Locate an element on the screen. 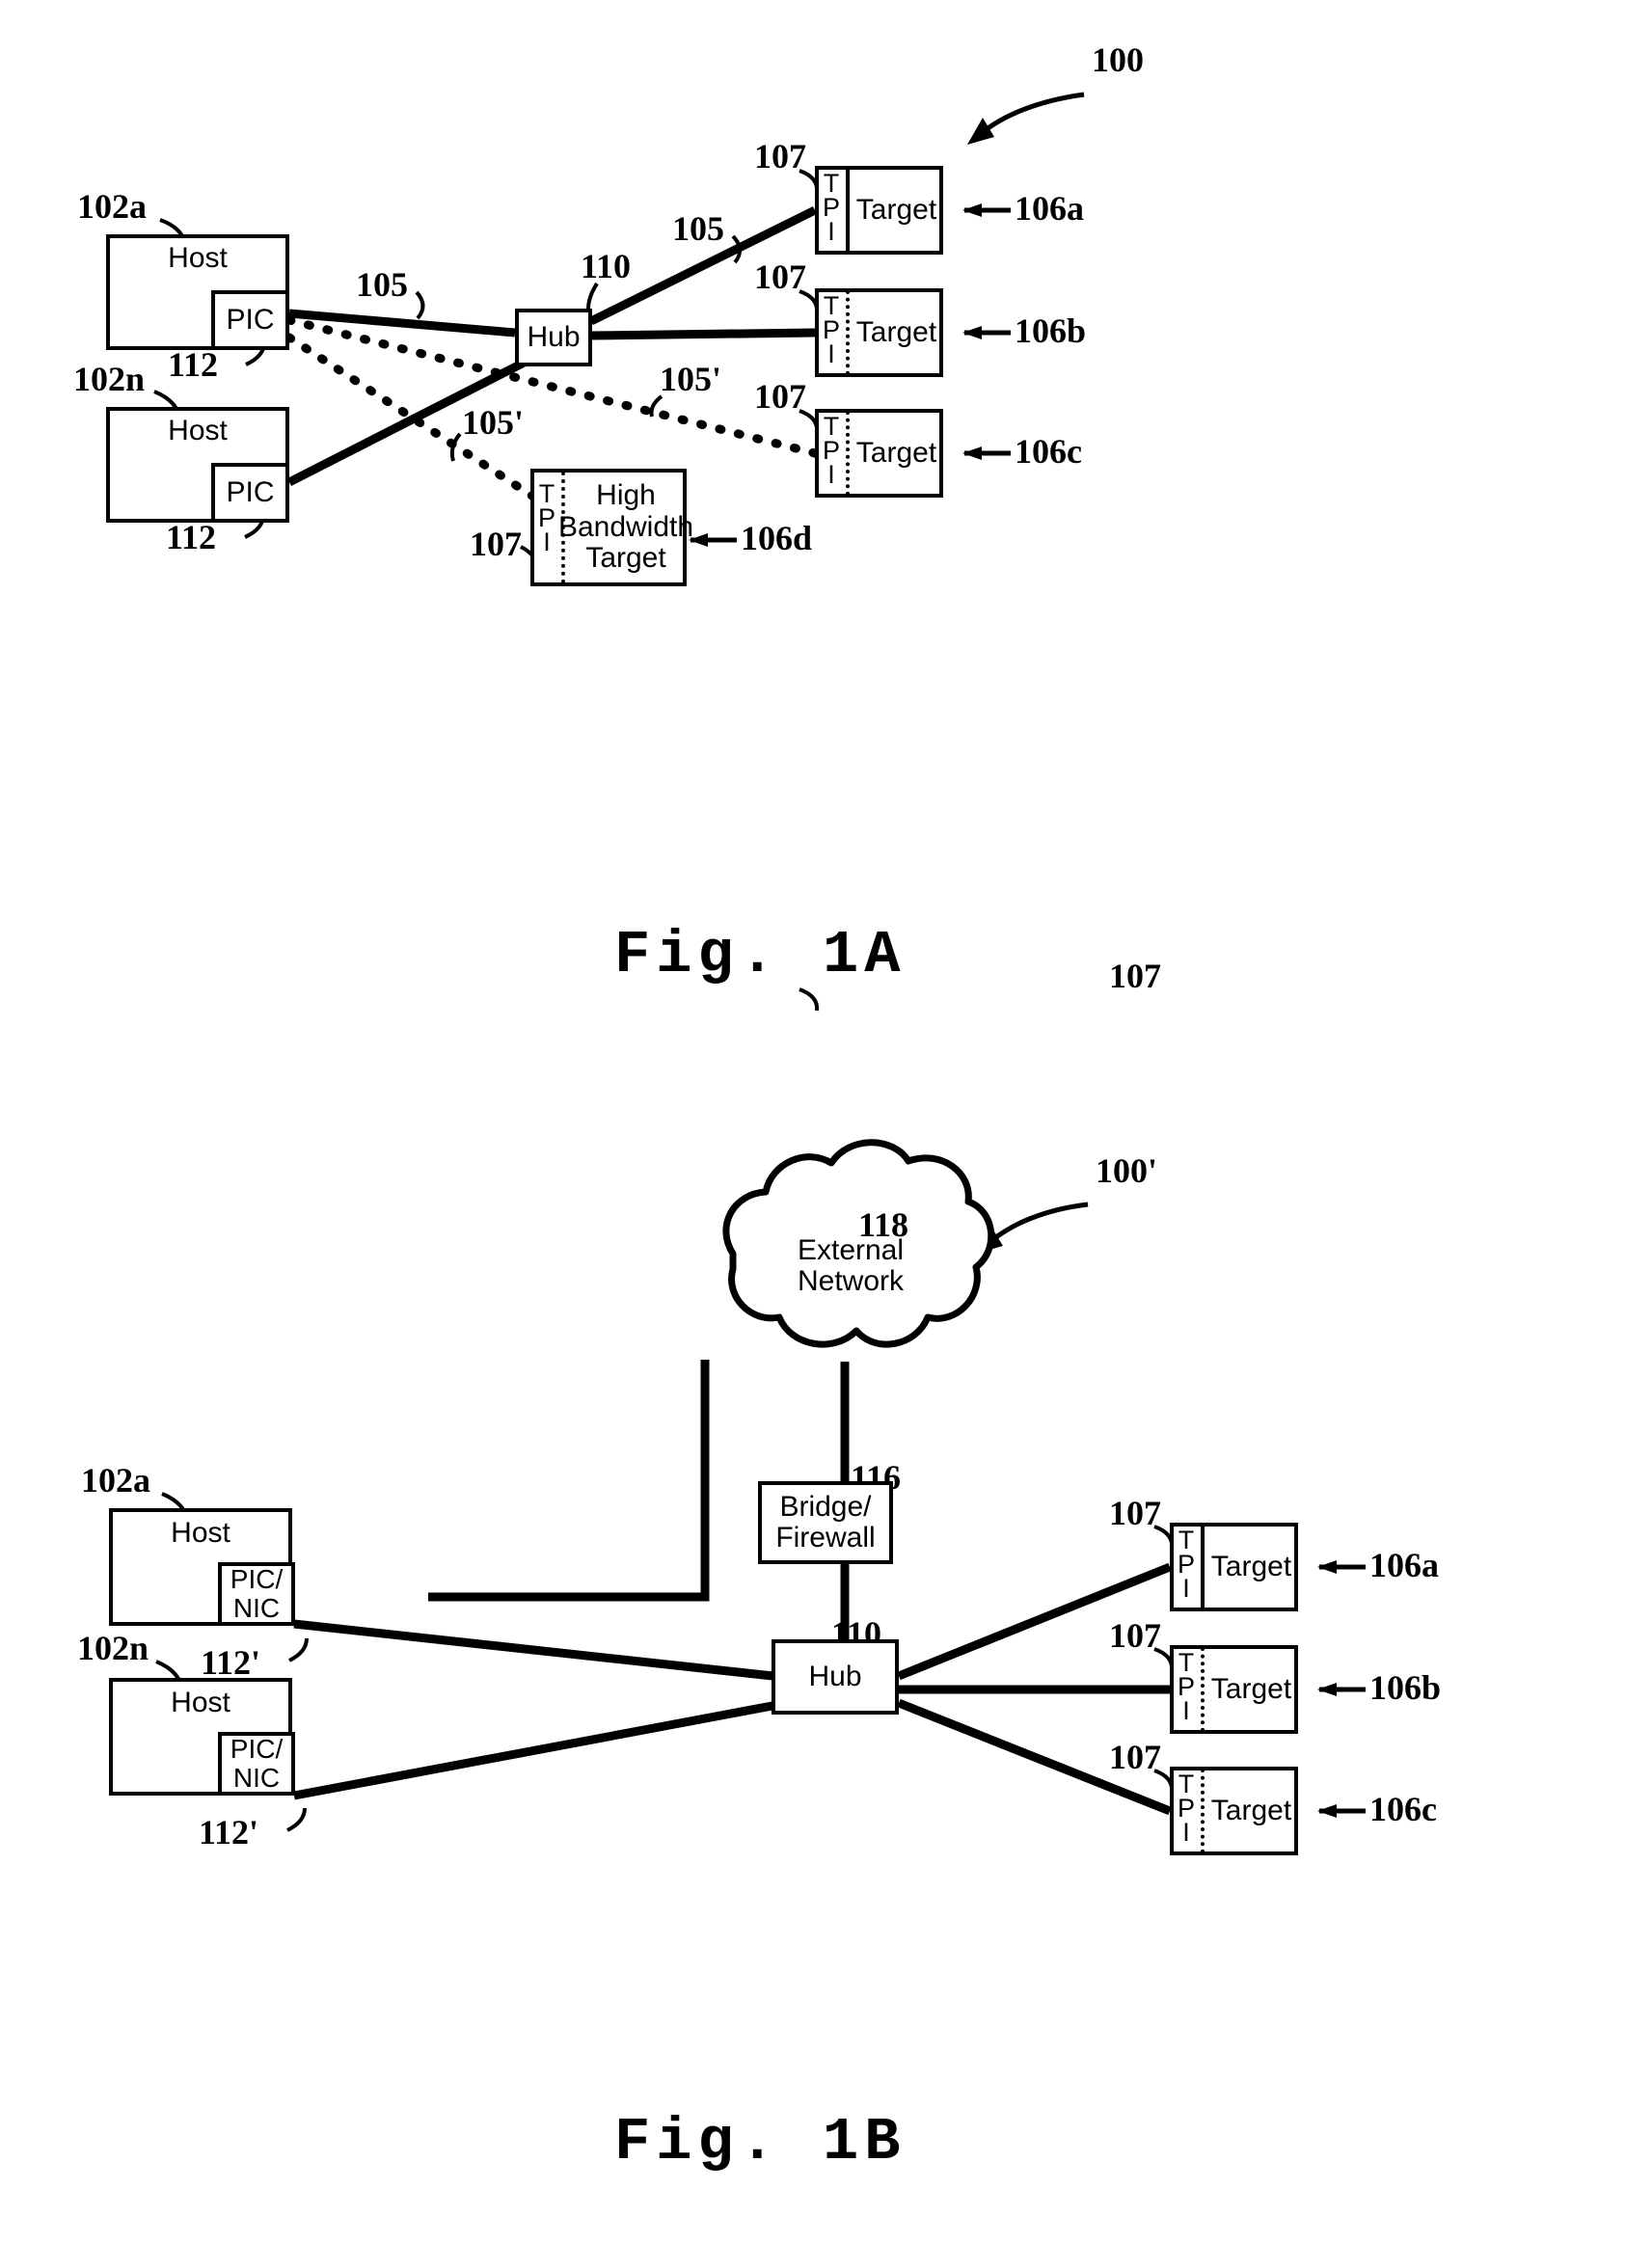 The height and width of the screenshot is (2243, 1652). fig1b-host-n-ref: 102n is located at coordinates (113, 1648).